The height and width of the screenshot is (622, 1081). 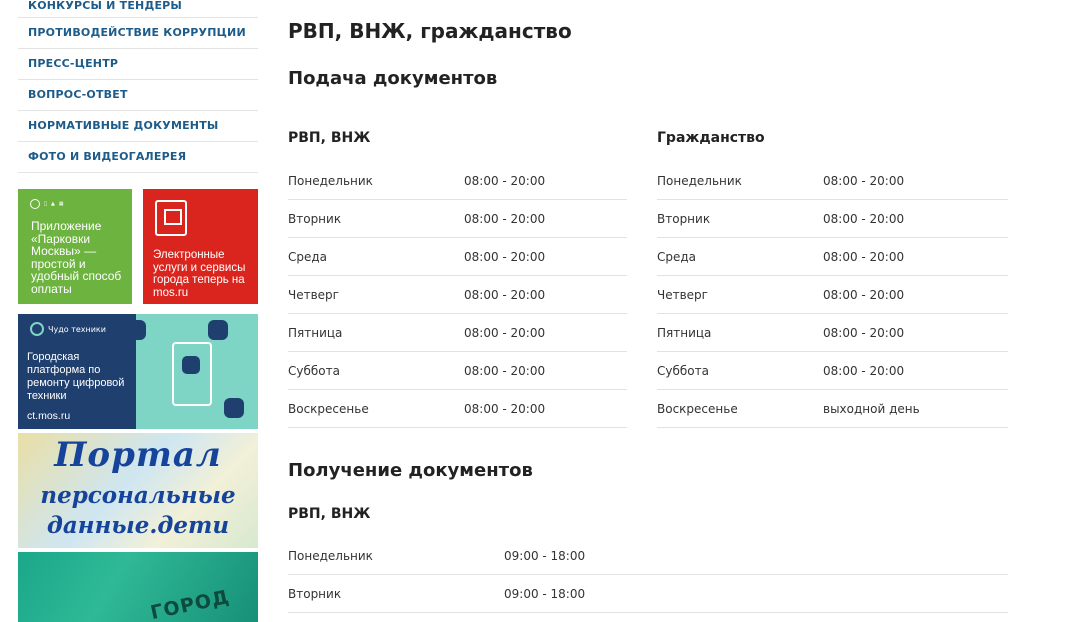 What do you see at coordinates (138, 157) in the screenshot?
I see `nav-item-gallery: ФОТО И ВИДЕОГАЛЕРЕЯ` at bounding box center [138, 157].